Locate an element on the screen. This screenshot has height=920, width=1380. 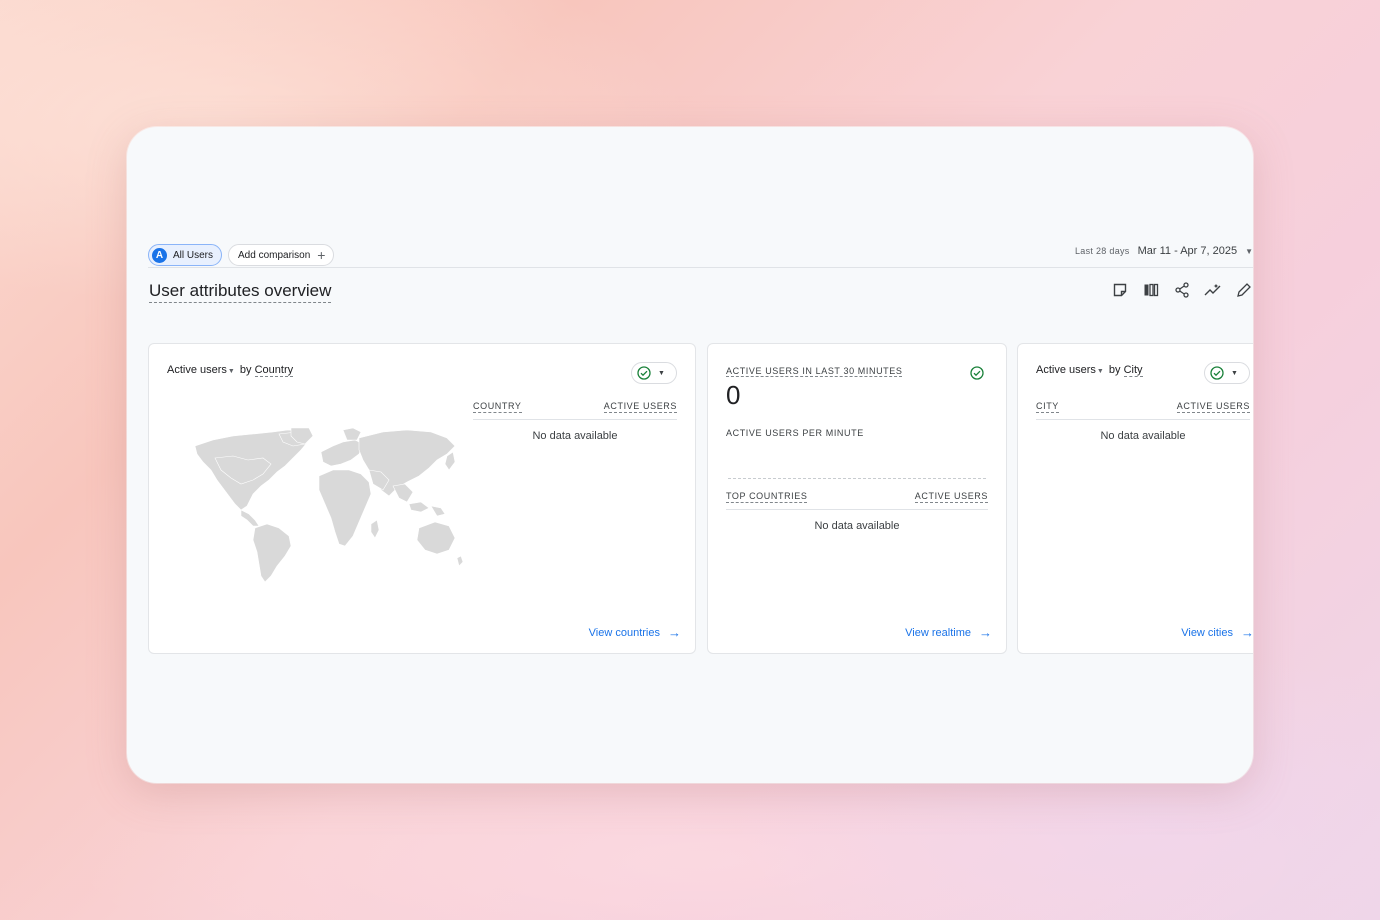
date-range-value: Mar 11 - Apr 7, 2025 is located at coordinates (1187, 251).